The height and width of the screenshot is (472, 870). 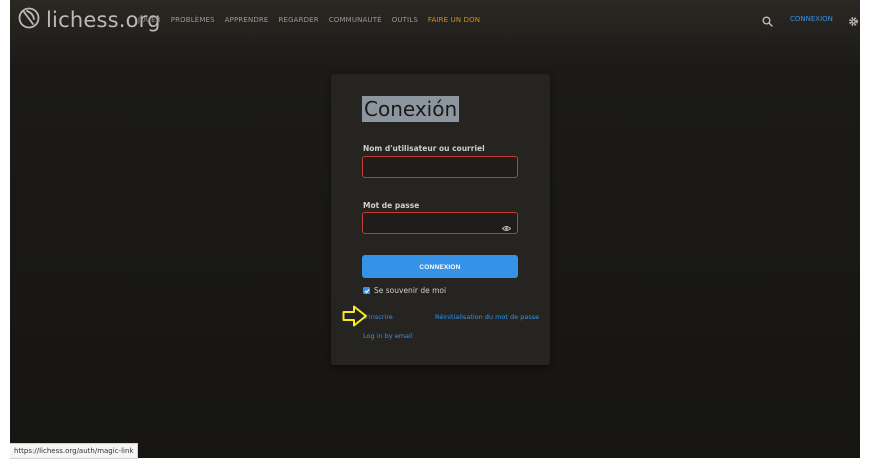 What do you see at coordinates (149, 20) in the screenshot?
I see `nav-item-jouer: JOUER` at bounding box center [149, 20].